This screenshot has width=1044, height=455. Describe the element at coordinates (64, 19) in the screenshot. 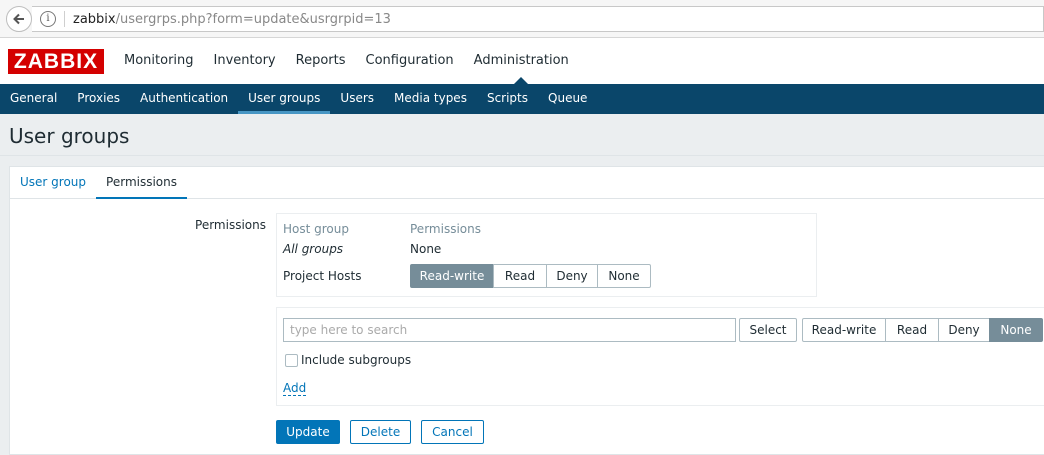

I see `url-separator` at that location.